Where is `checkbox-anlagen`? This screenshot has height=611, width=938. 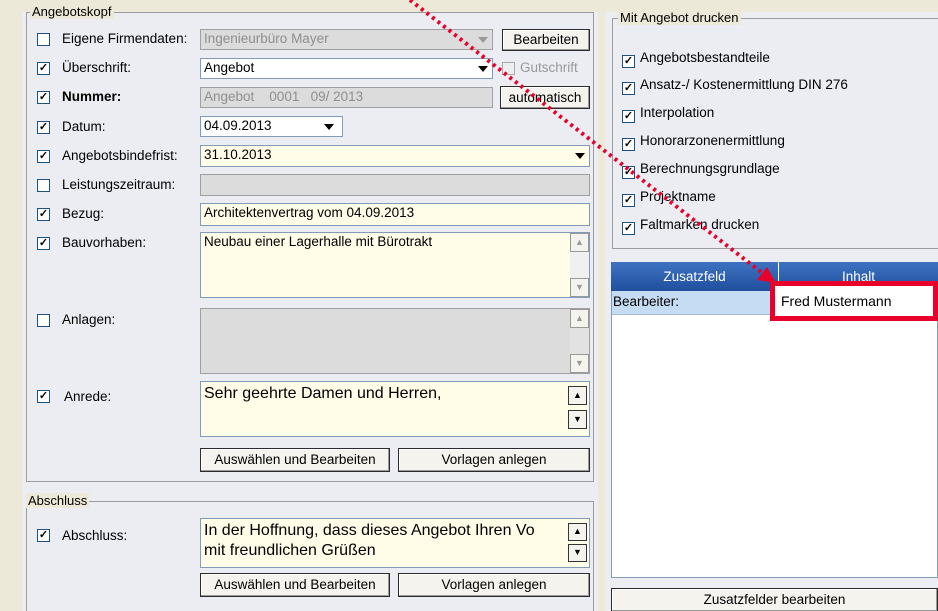 checkbox-anlagen is located at coordinates (43, 320).